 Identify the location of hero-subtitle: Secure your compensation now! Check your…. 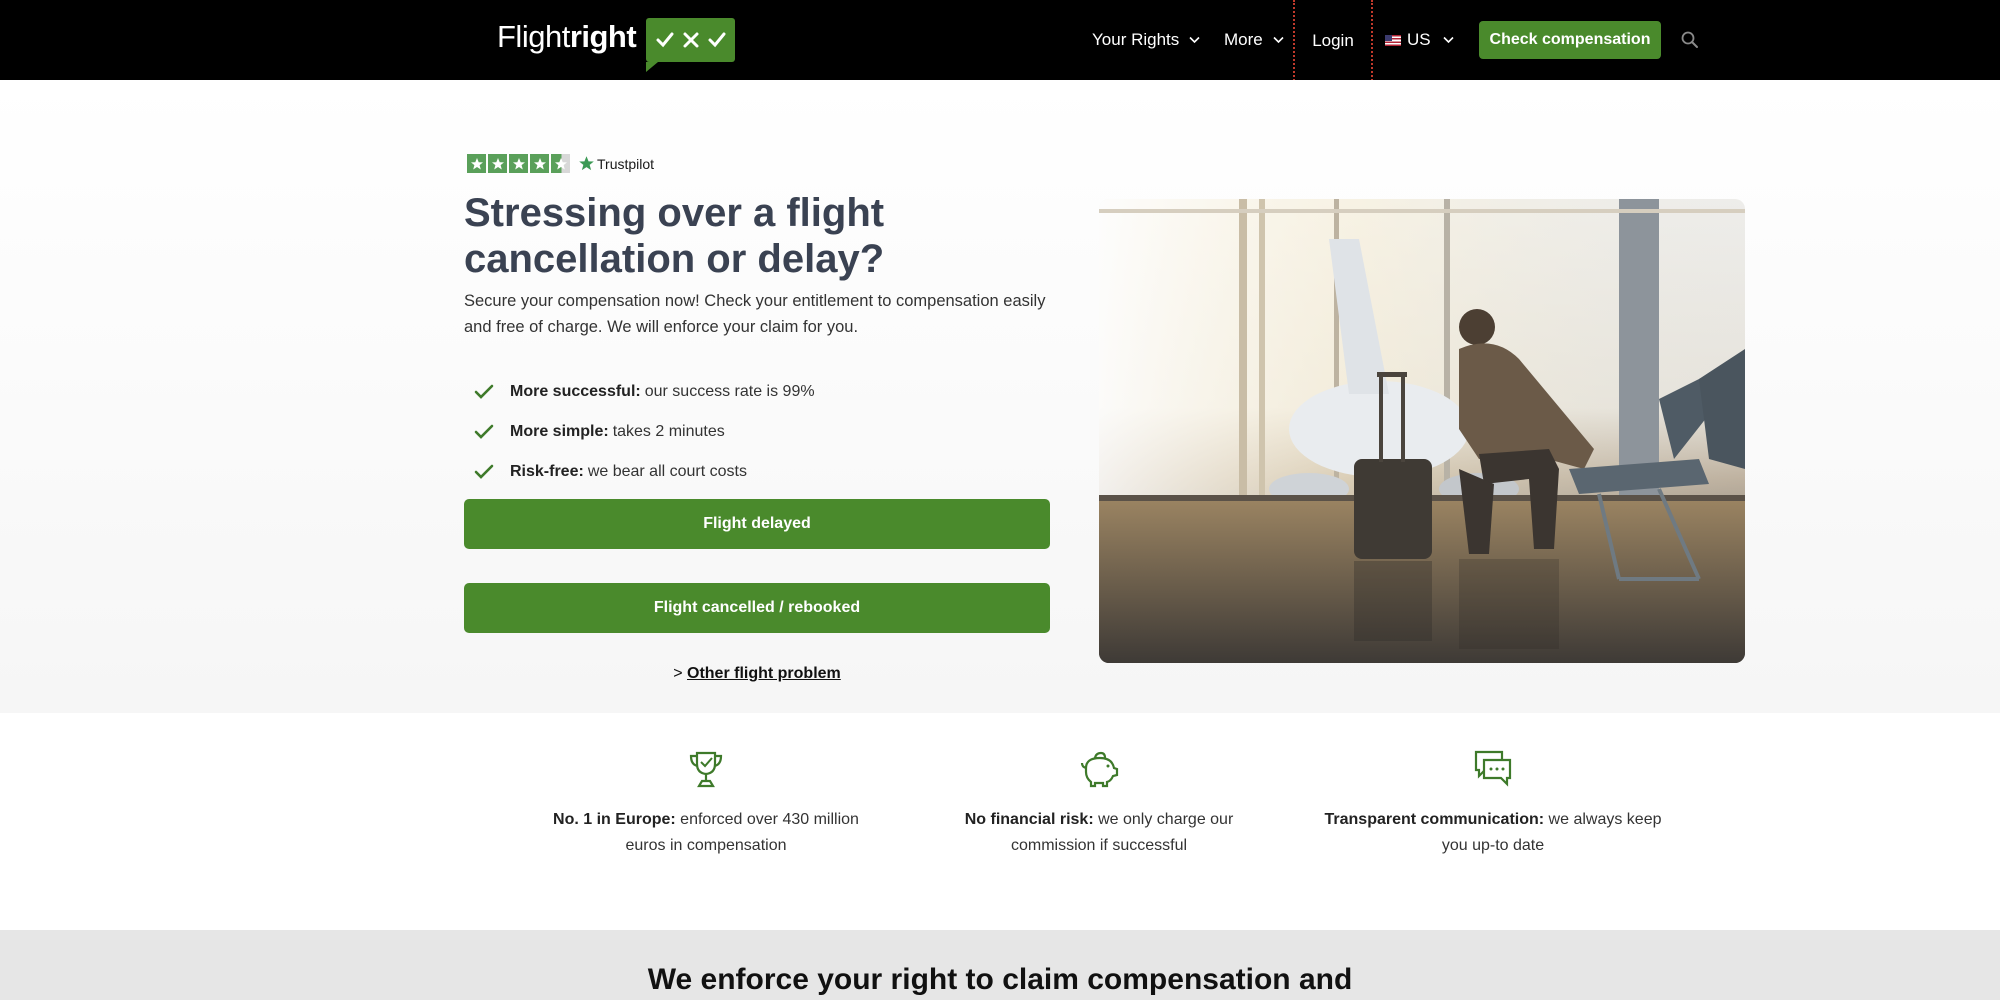
(755, 314).